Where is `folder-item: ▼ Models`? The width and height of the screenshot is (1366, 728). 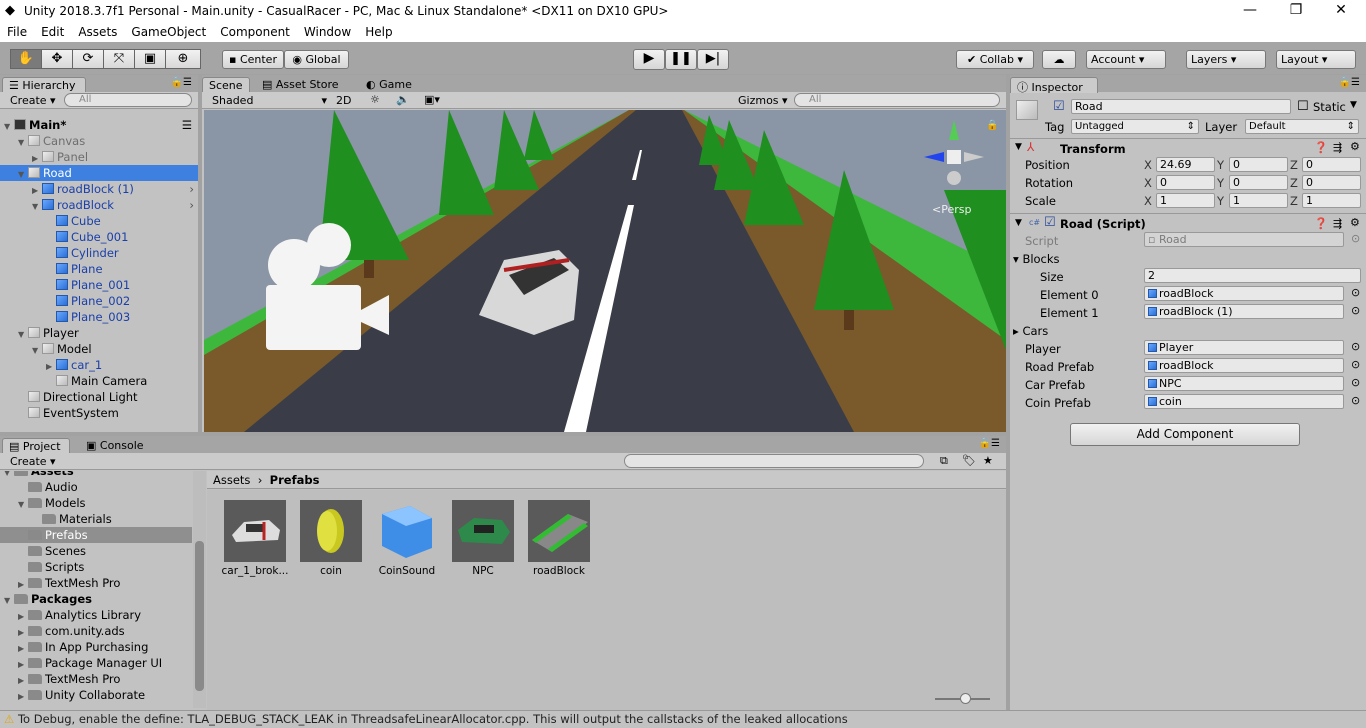
folder-item: ▼ Models is located at coordinates (96, 503).